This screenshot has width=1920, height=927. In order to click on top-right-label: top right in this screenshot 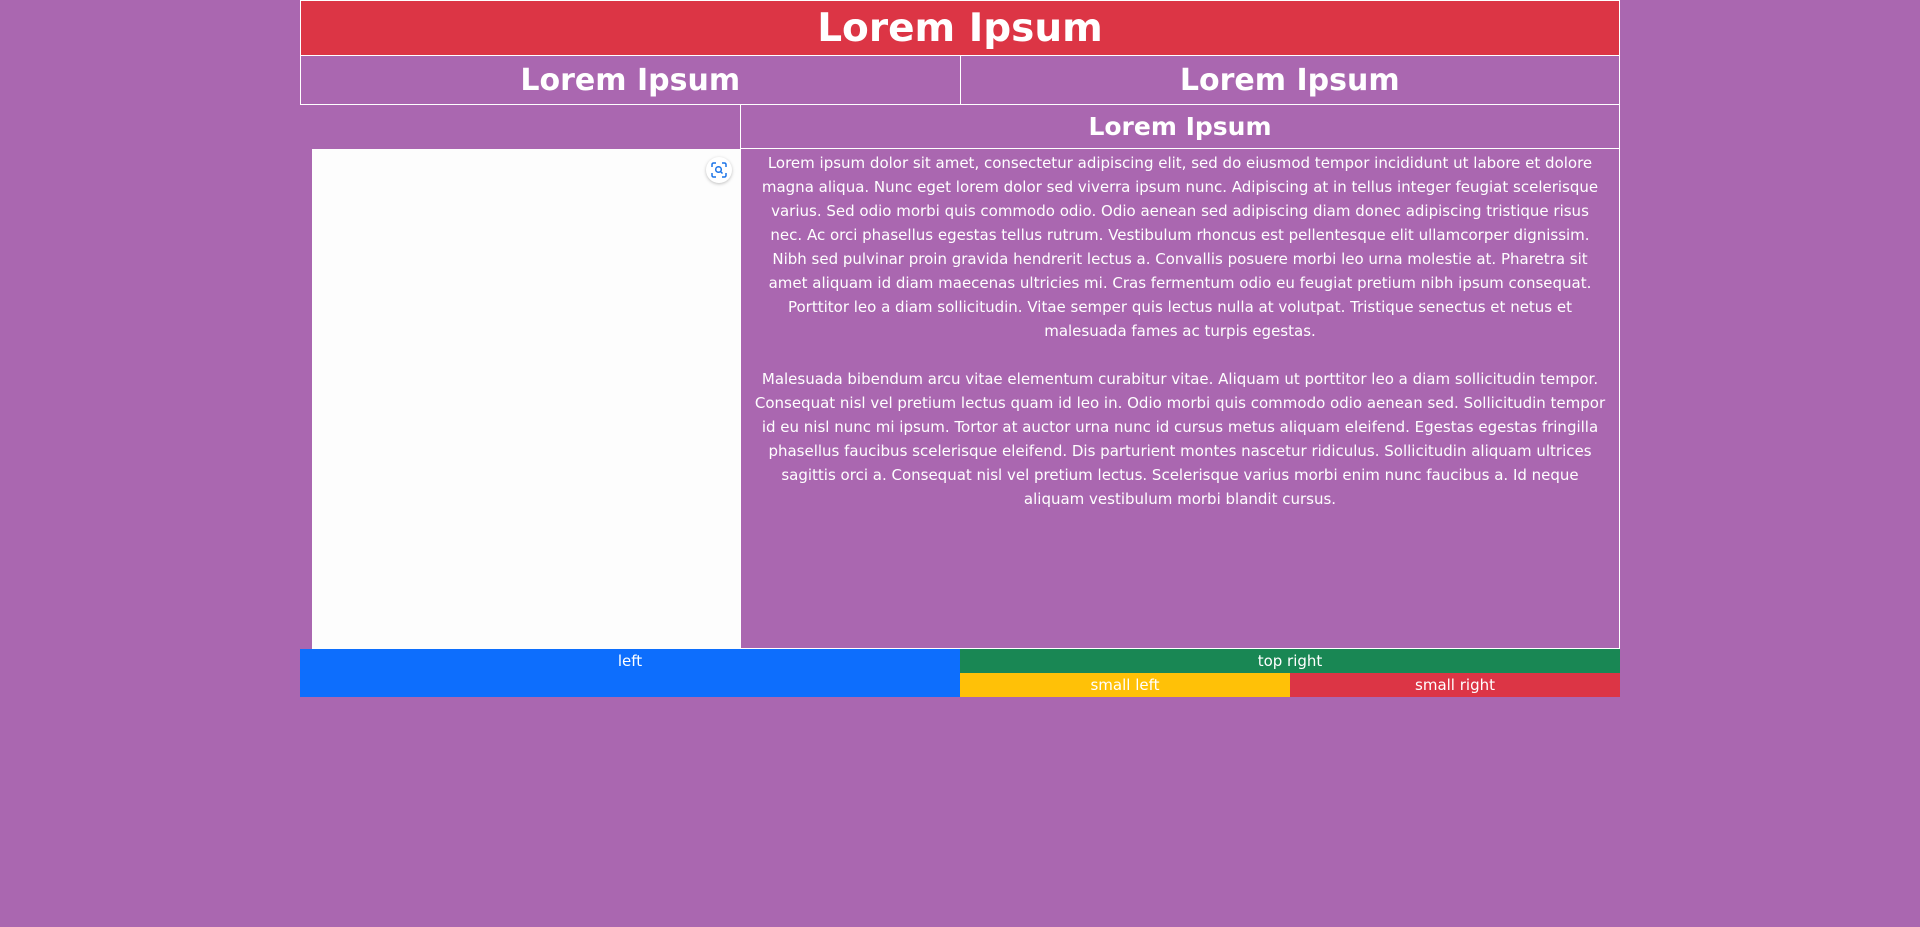, I will do `click(1290, 661)`.